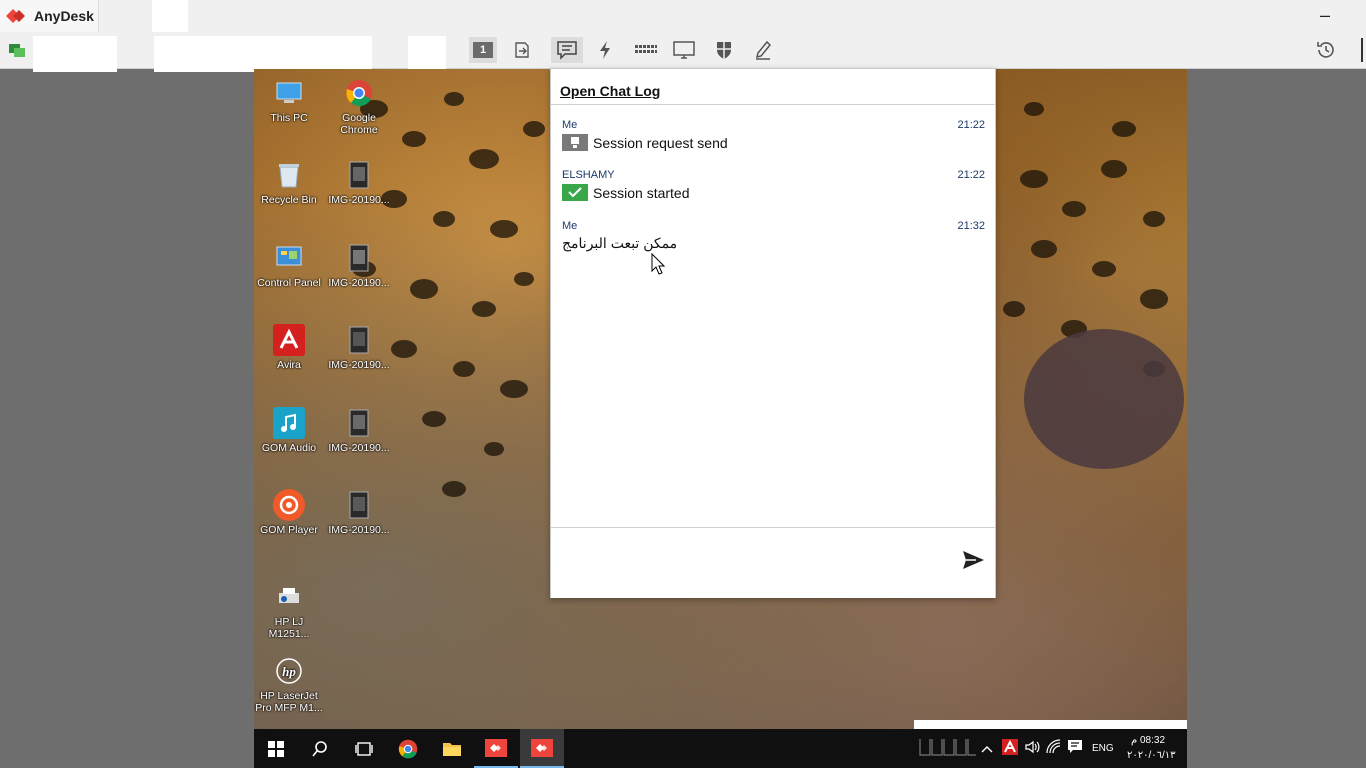  I want to click on title-bar: AnyDesk –, so click(683, 16).